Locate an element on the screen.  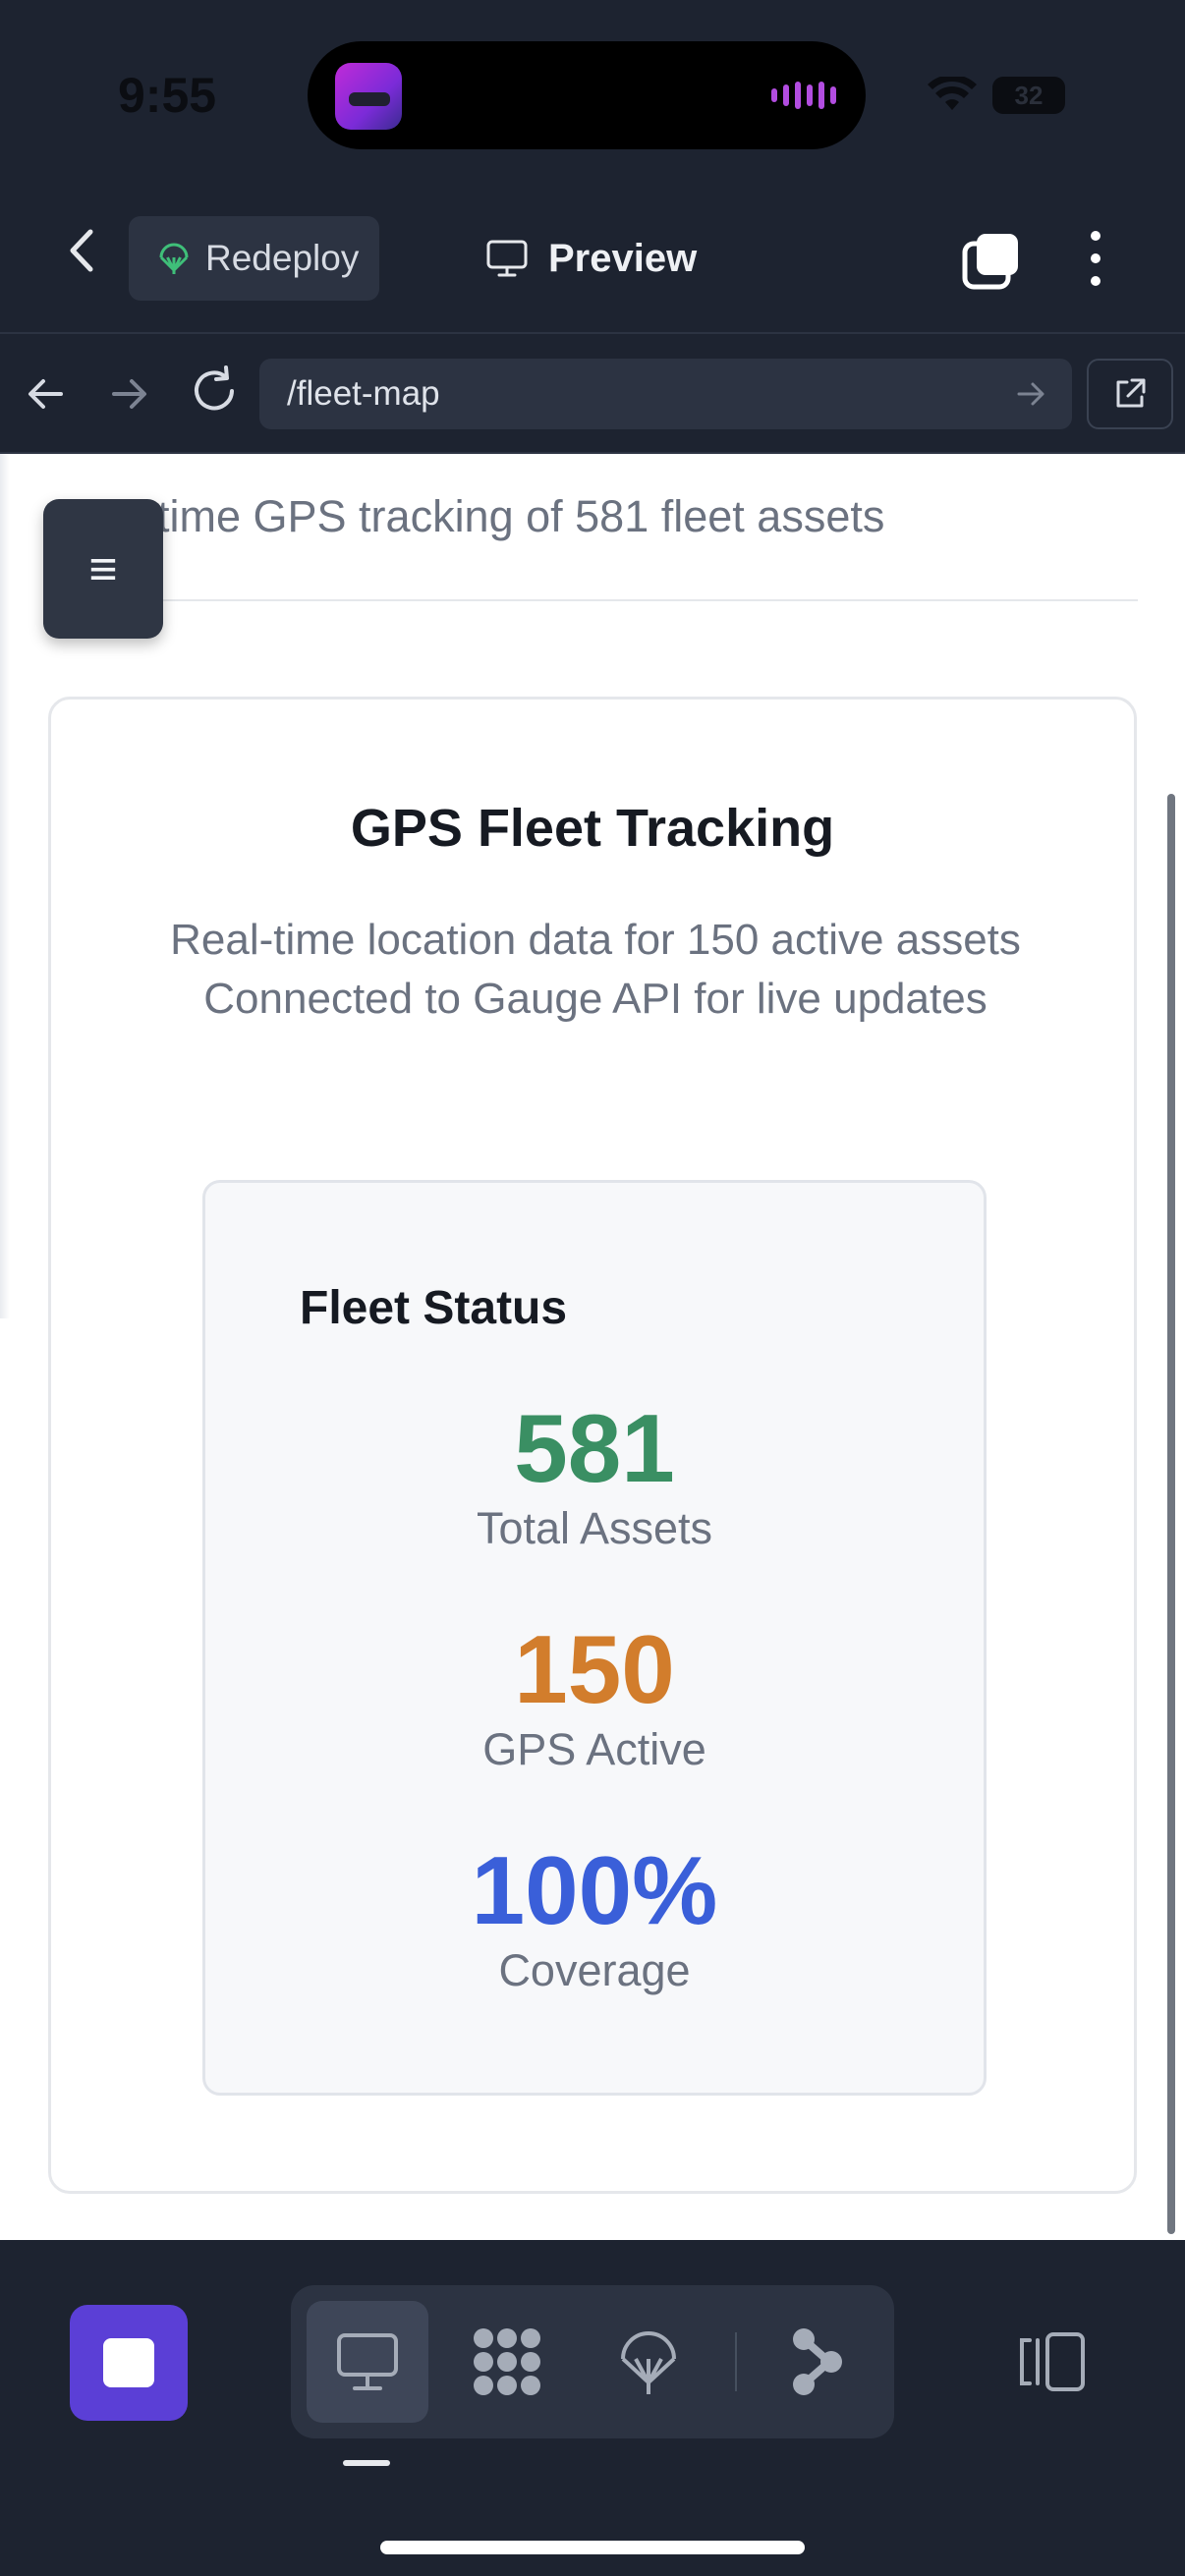
redeploy-label: Redeploy is located at coordinates (283, 258).